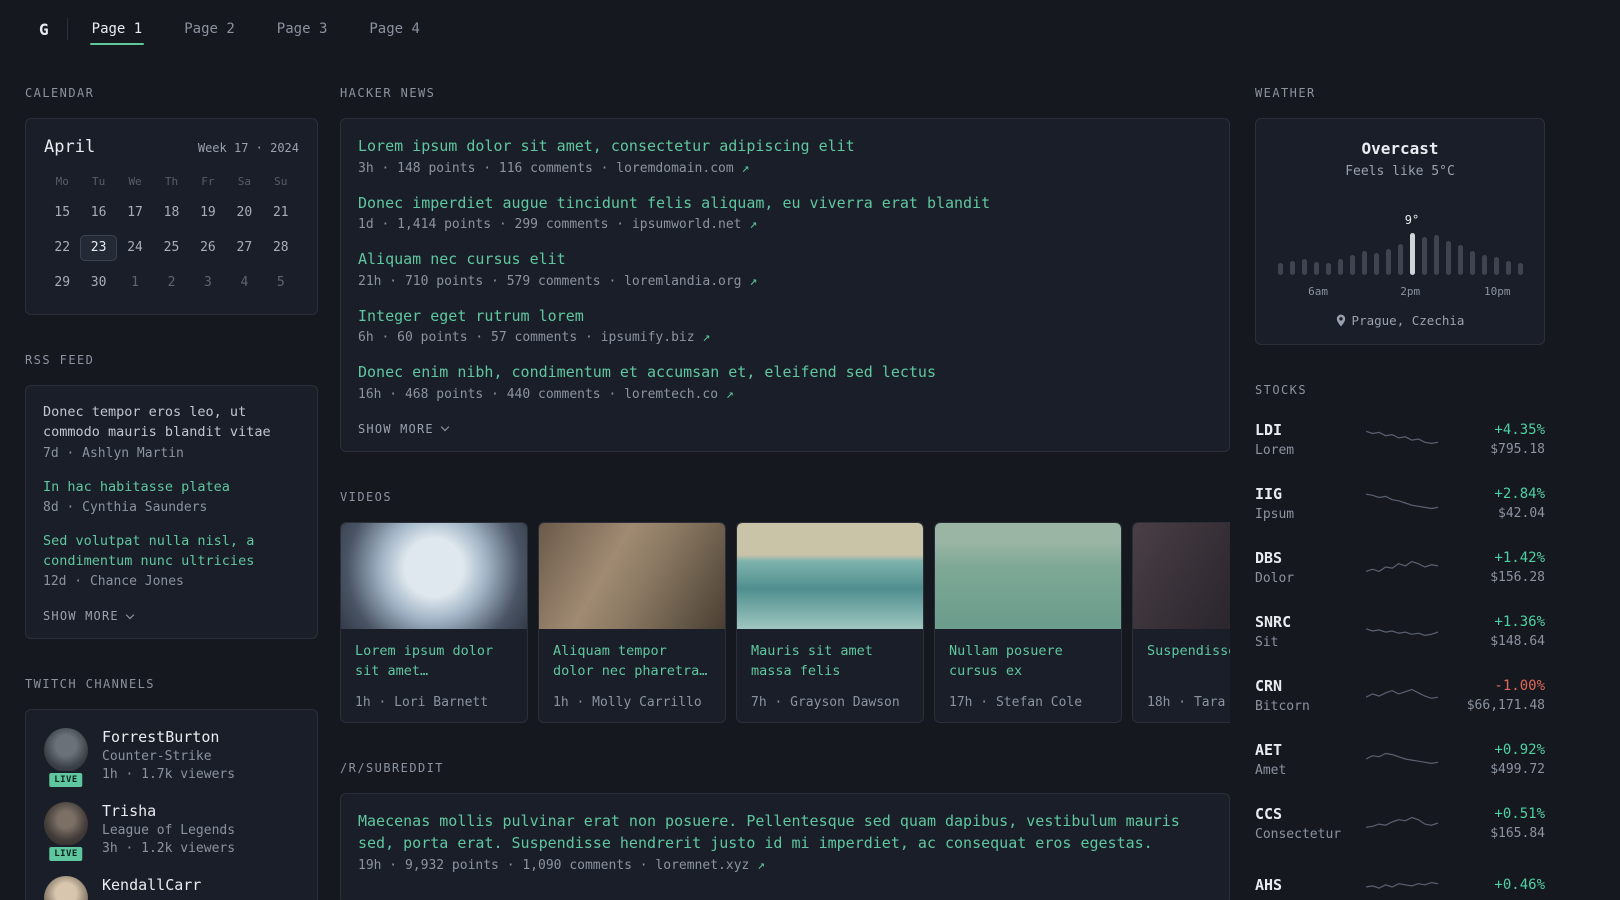 The width and height of the screenshot is (1620, 900). Describe the element at coordinates (113, 582) in the screenshot. I see `rss-item-meta: 12d · Chance Jones` at that location.